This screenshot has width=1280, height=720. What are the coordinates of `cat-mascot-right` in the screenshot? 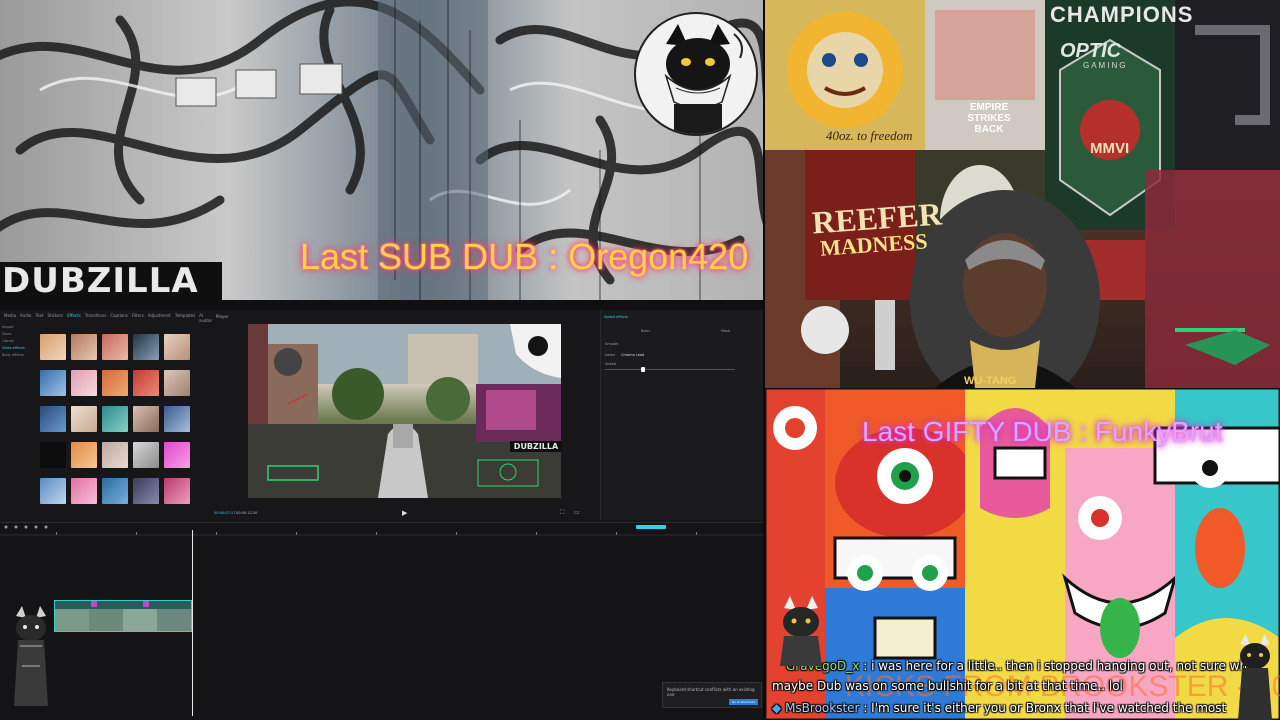 It's located at (1255, 677).